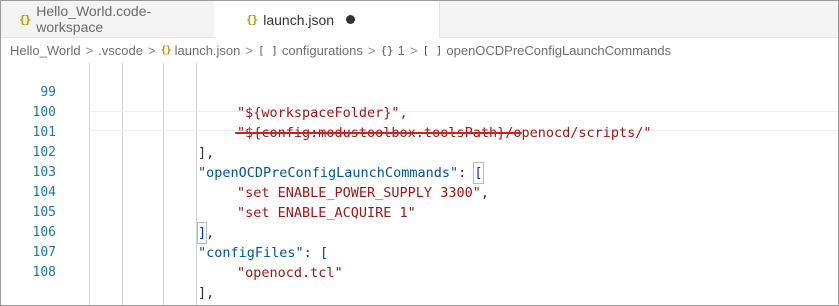 This screenshot has width=839, height=306. Describe the element at coordinates (44, 272) in the screenshot. I see `line-number: 108` at that location.